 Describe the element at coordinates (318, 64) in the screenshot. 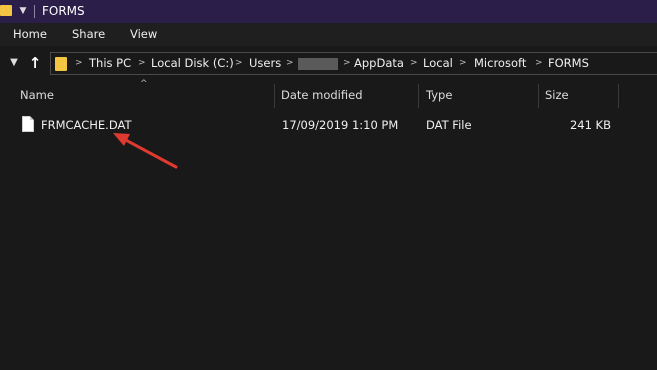

I see `redacted-username` at that location.